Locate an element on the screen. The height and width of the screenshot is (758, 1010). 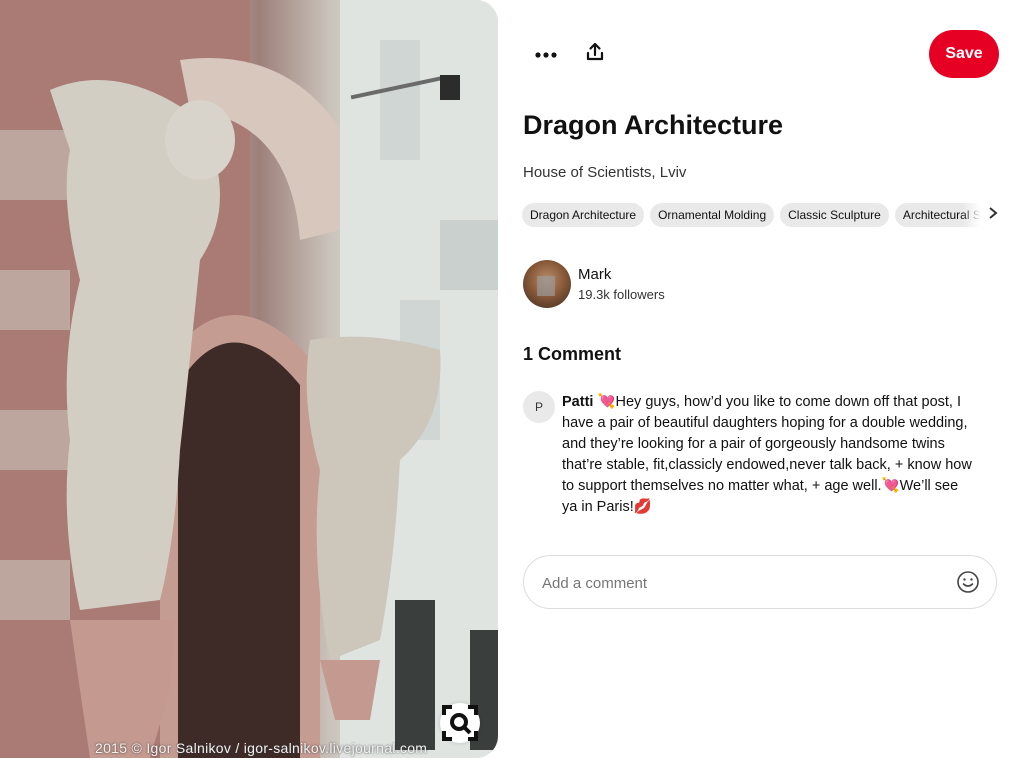
creator-followers: 19.3k followers is located at coordinates (621, 294).